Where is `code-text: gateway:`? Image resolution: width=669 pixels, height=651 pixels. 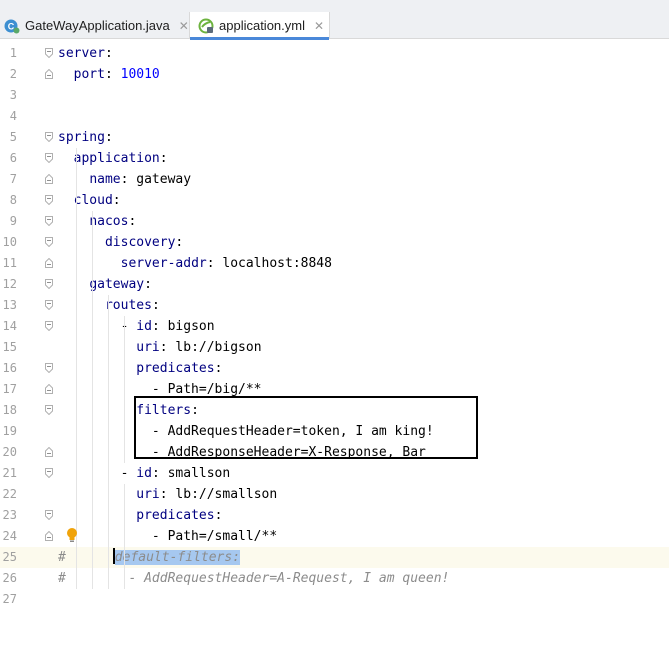
code-text: gateway: is located at coordinates (105, 284).